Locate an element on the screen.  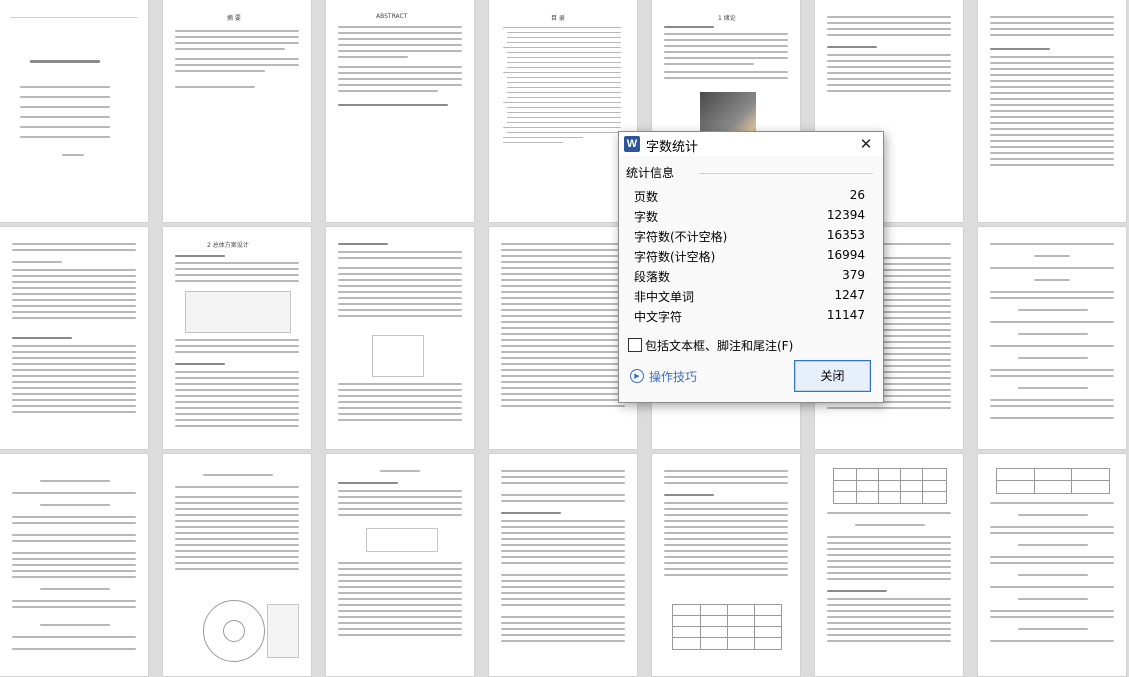
close-button: 关闭 is located at coordinates (832, 376).